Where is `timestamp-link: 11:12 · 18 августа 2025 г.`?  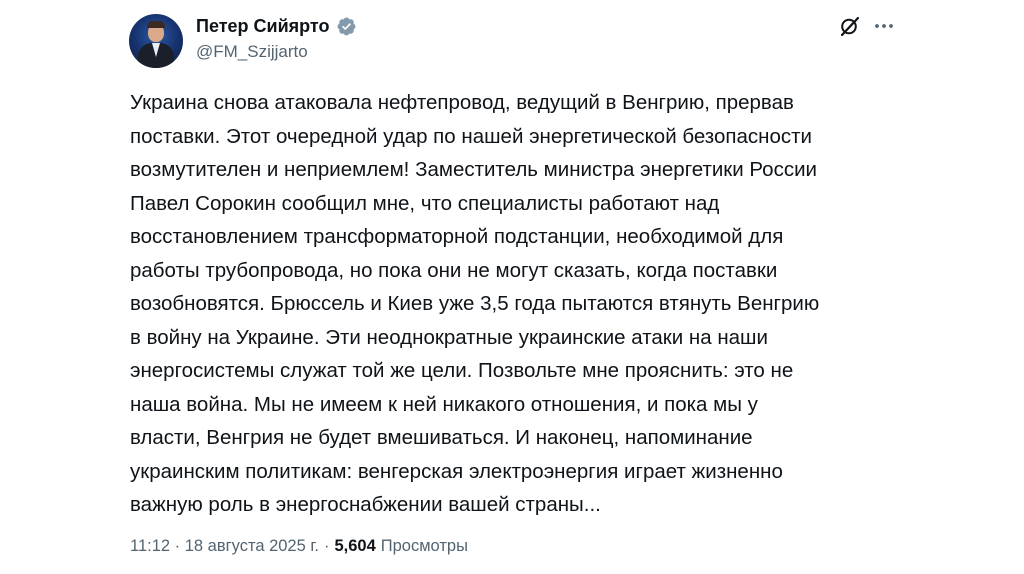
timestamp-link: 11:12 · 18 августа 2025 г. is located at coordinates (224, 546).